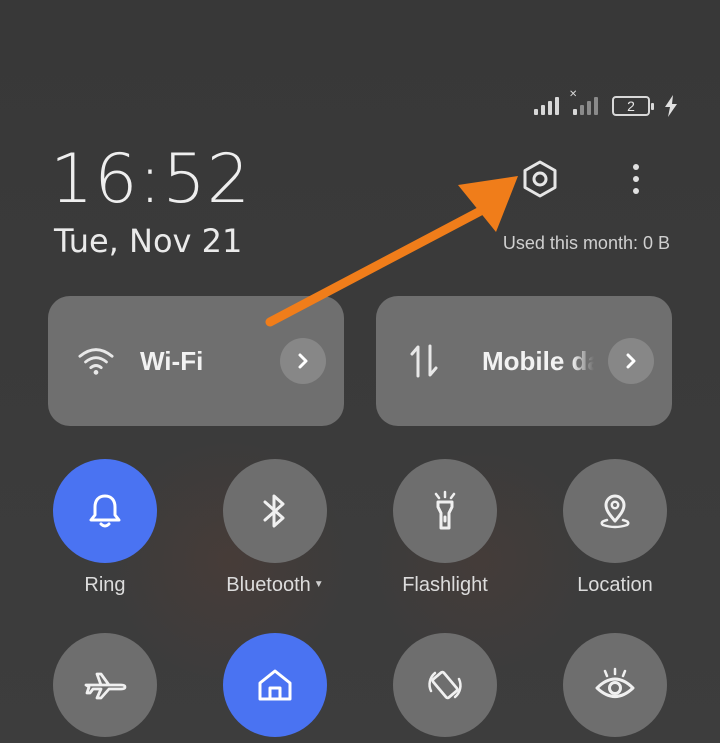  Describe the element at coordinates (671, 106) in the screenshot. I see `charging-bolt-icon` at that location.